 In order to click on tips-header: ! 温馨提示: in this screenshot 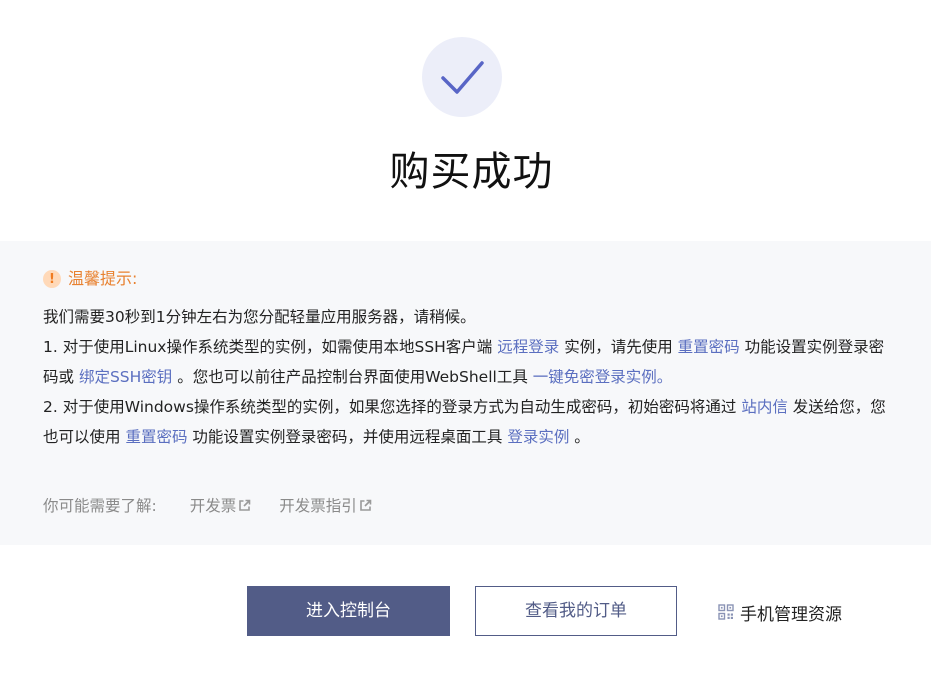, I will do `click(90, 279)`.